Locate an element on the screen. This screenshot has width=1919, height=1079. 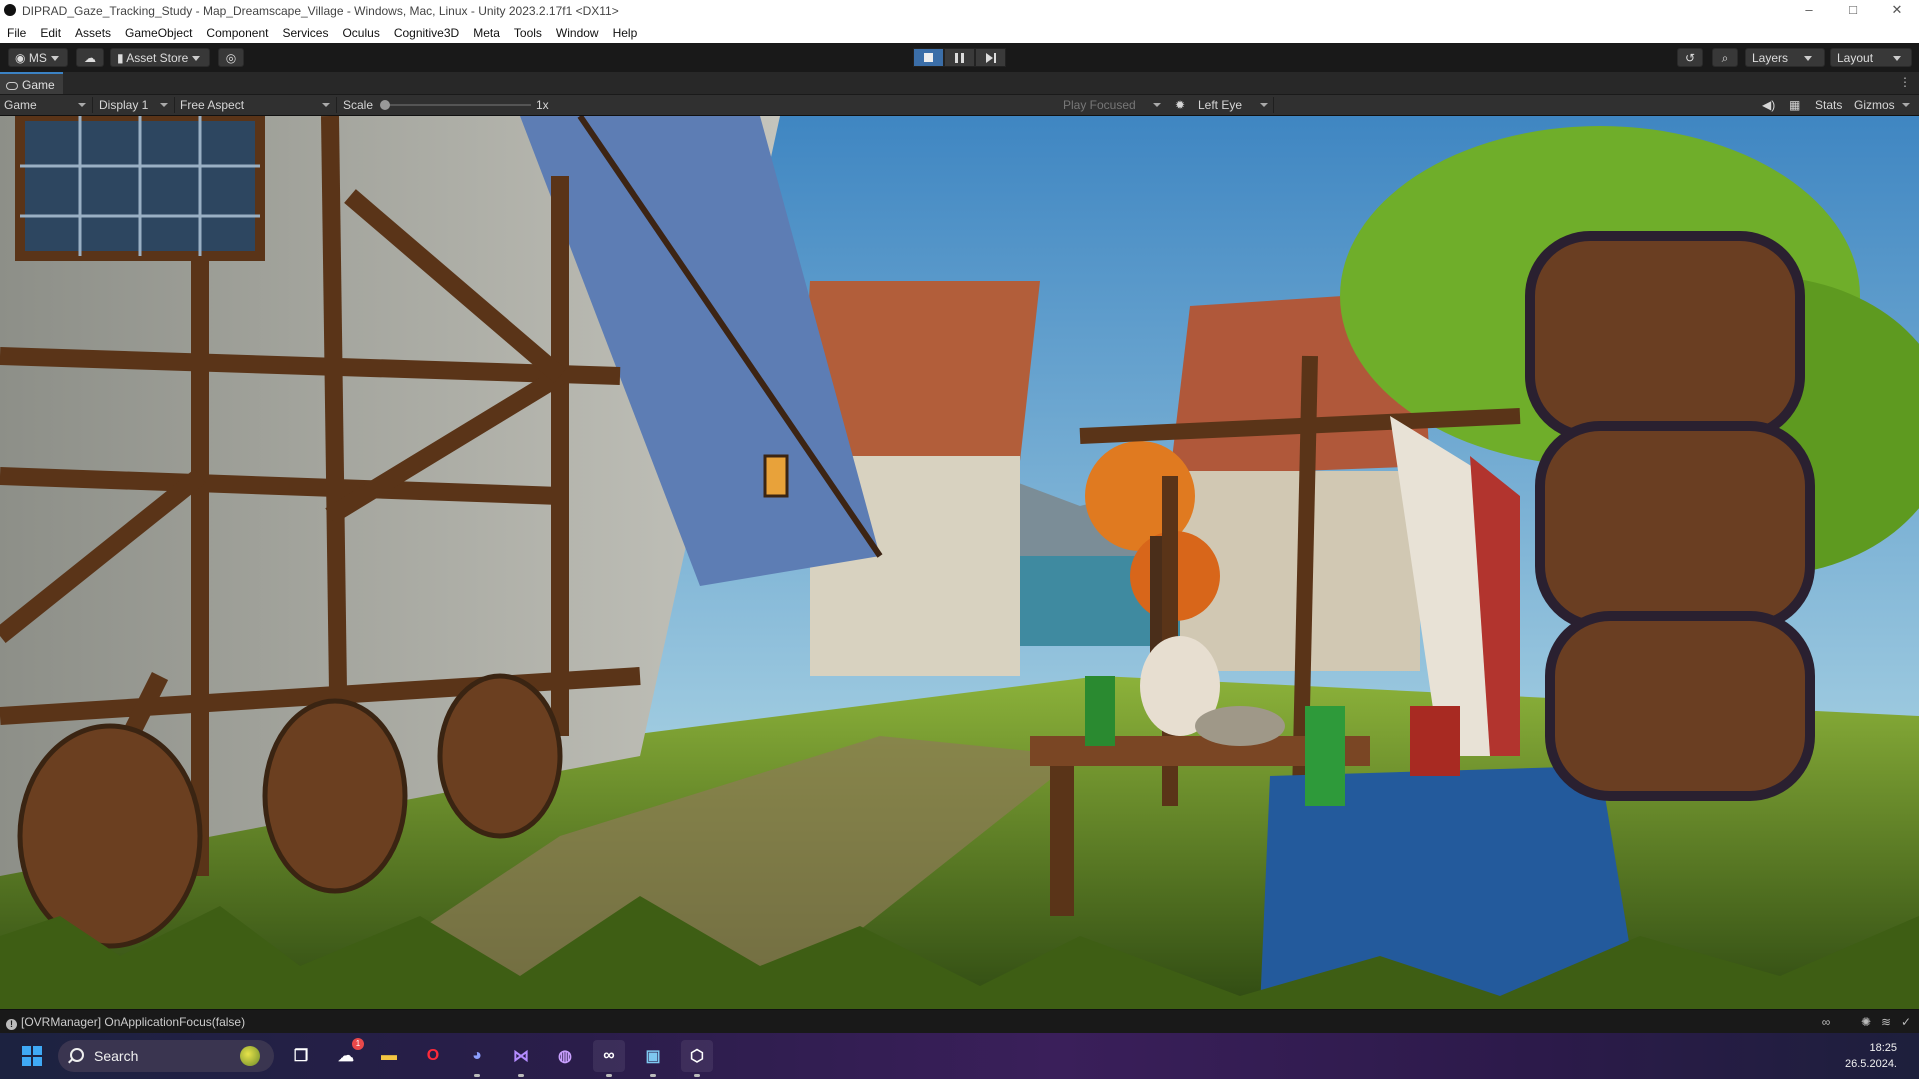
unity-logo-icon is located at coordinates (10, 10).